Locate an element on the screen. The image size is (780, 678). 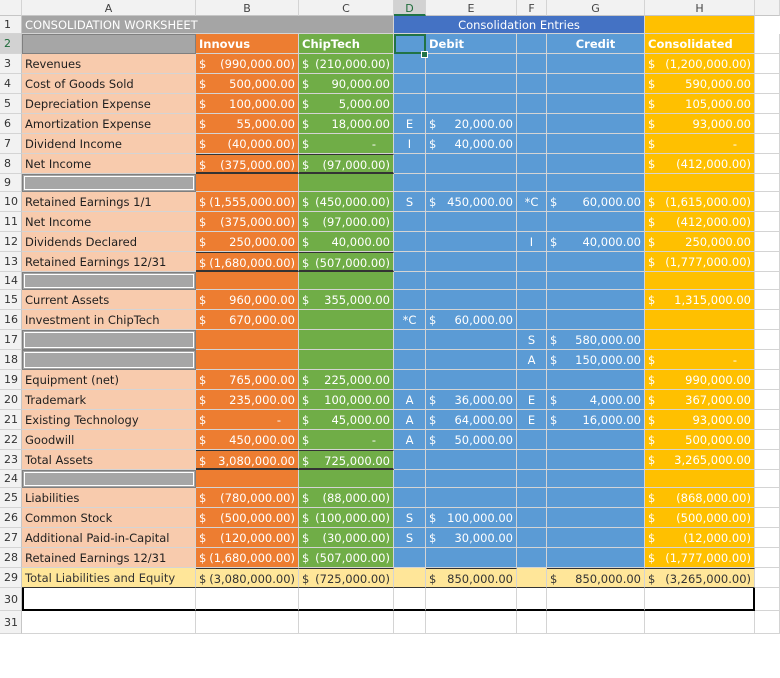
cell-d8 is located at coordinates (410, 164).